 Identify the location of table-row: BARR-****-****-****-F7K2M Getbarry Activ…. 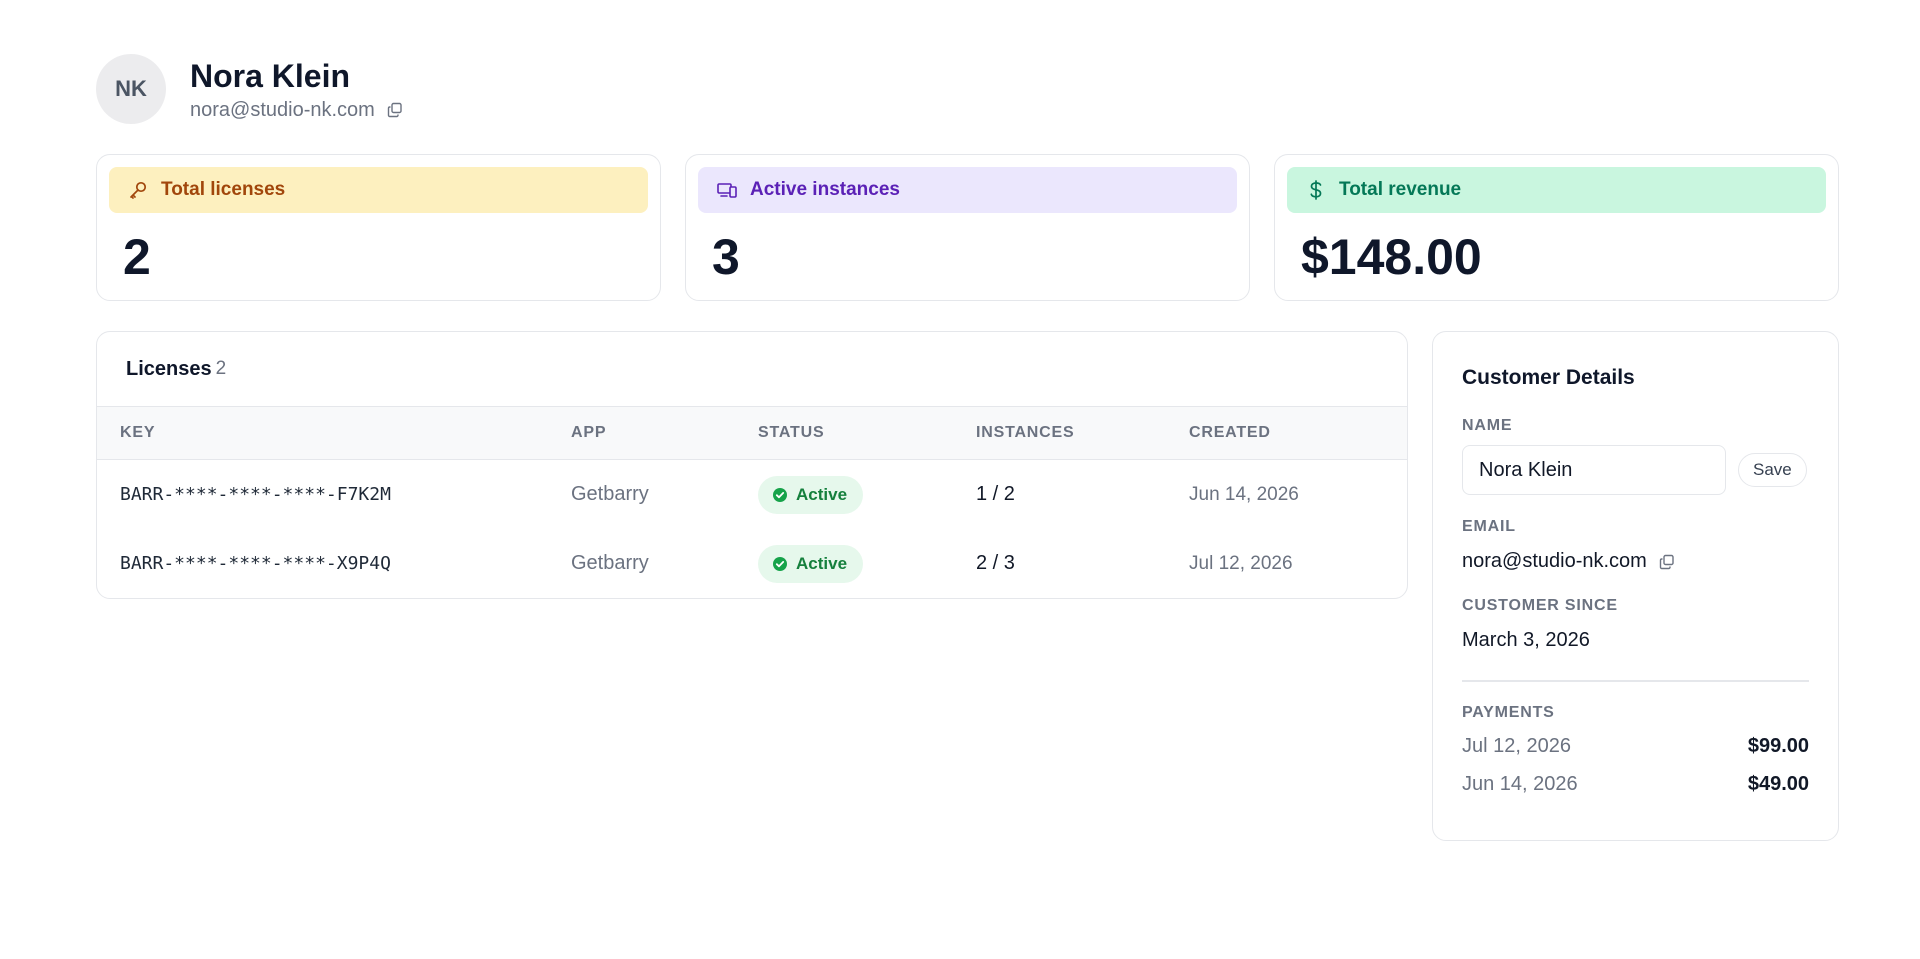
(752, 494).